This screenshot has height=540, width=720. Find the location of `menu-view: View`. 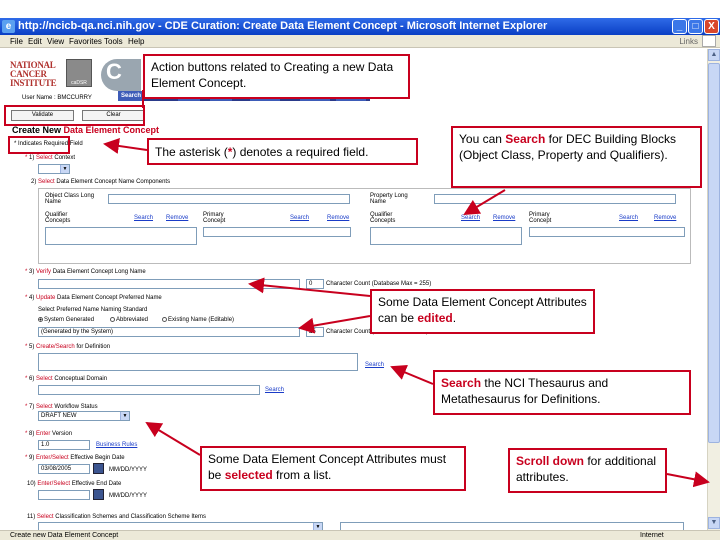

menu-view: View is located at coordinates (55, 41).